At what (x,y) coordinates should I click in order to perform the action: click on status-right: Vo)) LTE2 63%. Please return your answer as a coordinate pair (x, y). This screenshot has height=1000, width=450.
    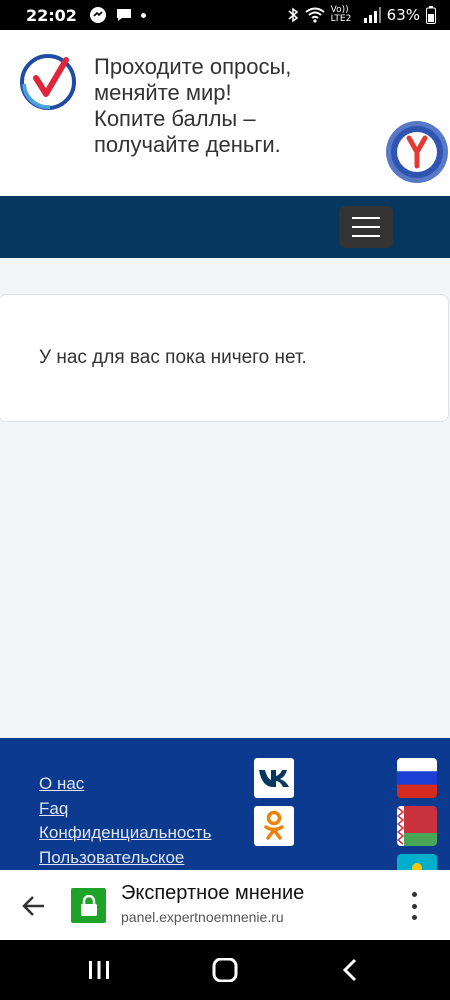
    Looking at the image, I should click on (361, 15).